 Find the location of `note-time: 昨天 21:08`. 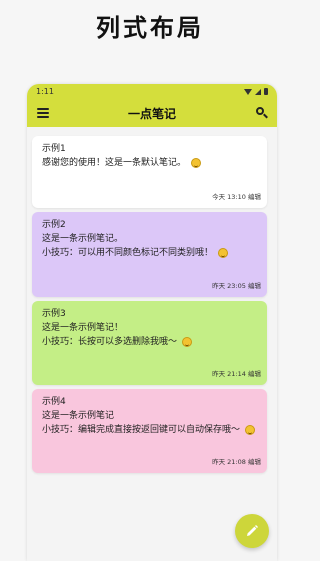

note-time: 昨天 21:08 is located at coordinates (229, 462).